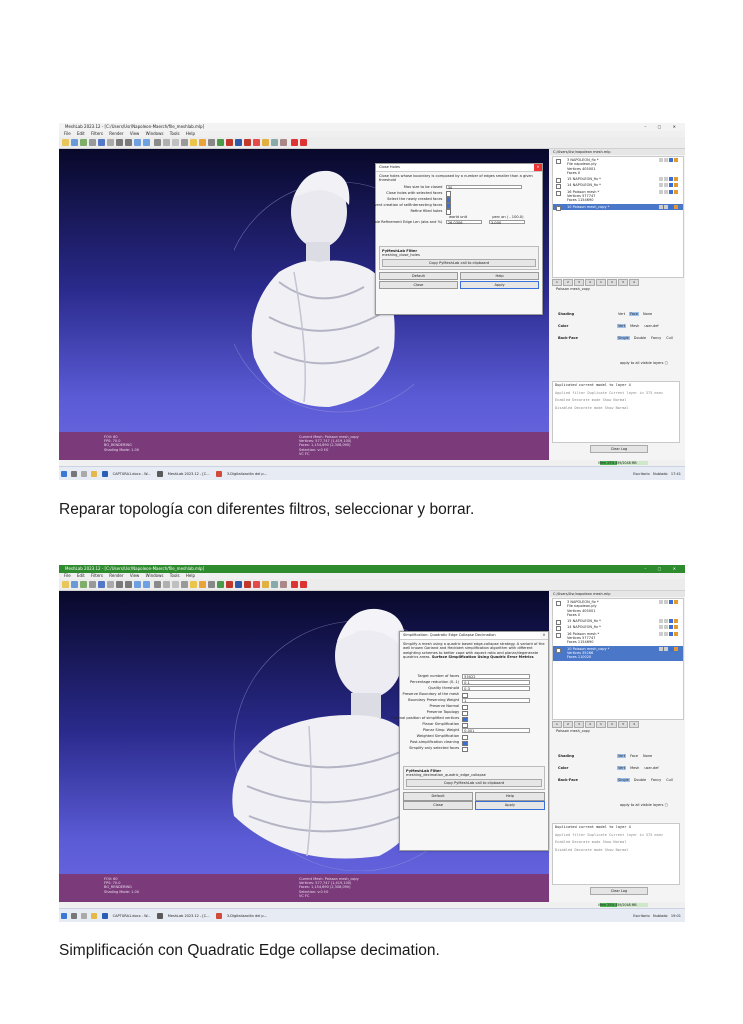  I want to click on color-mesh: Mesh, so click(634, 326).